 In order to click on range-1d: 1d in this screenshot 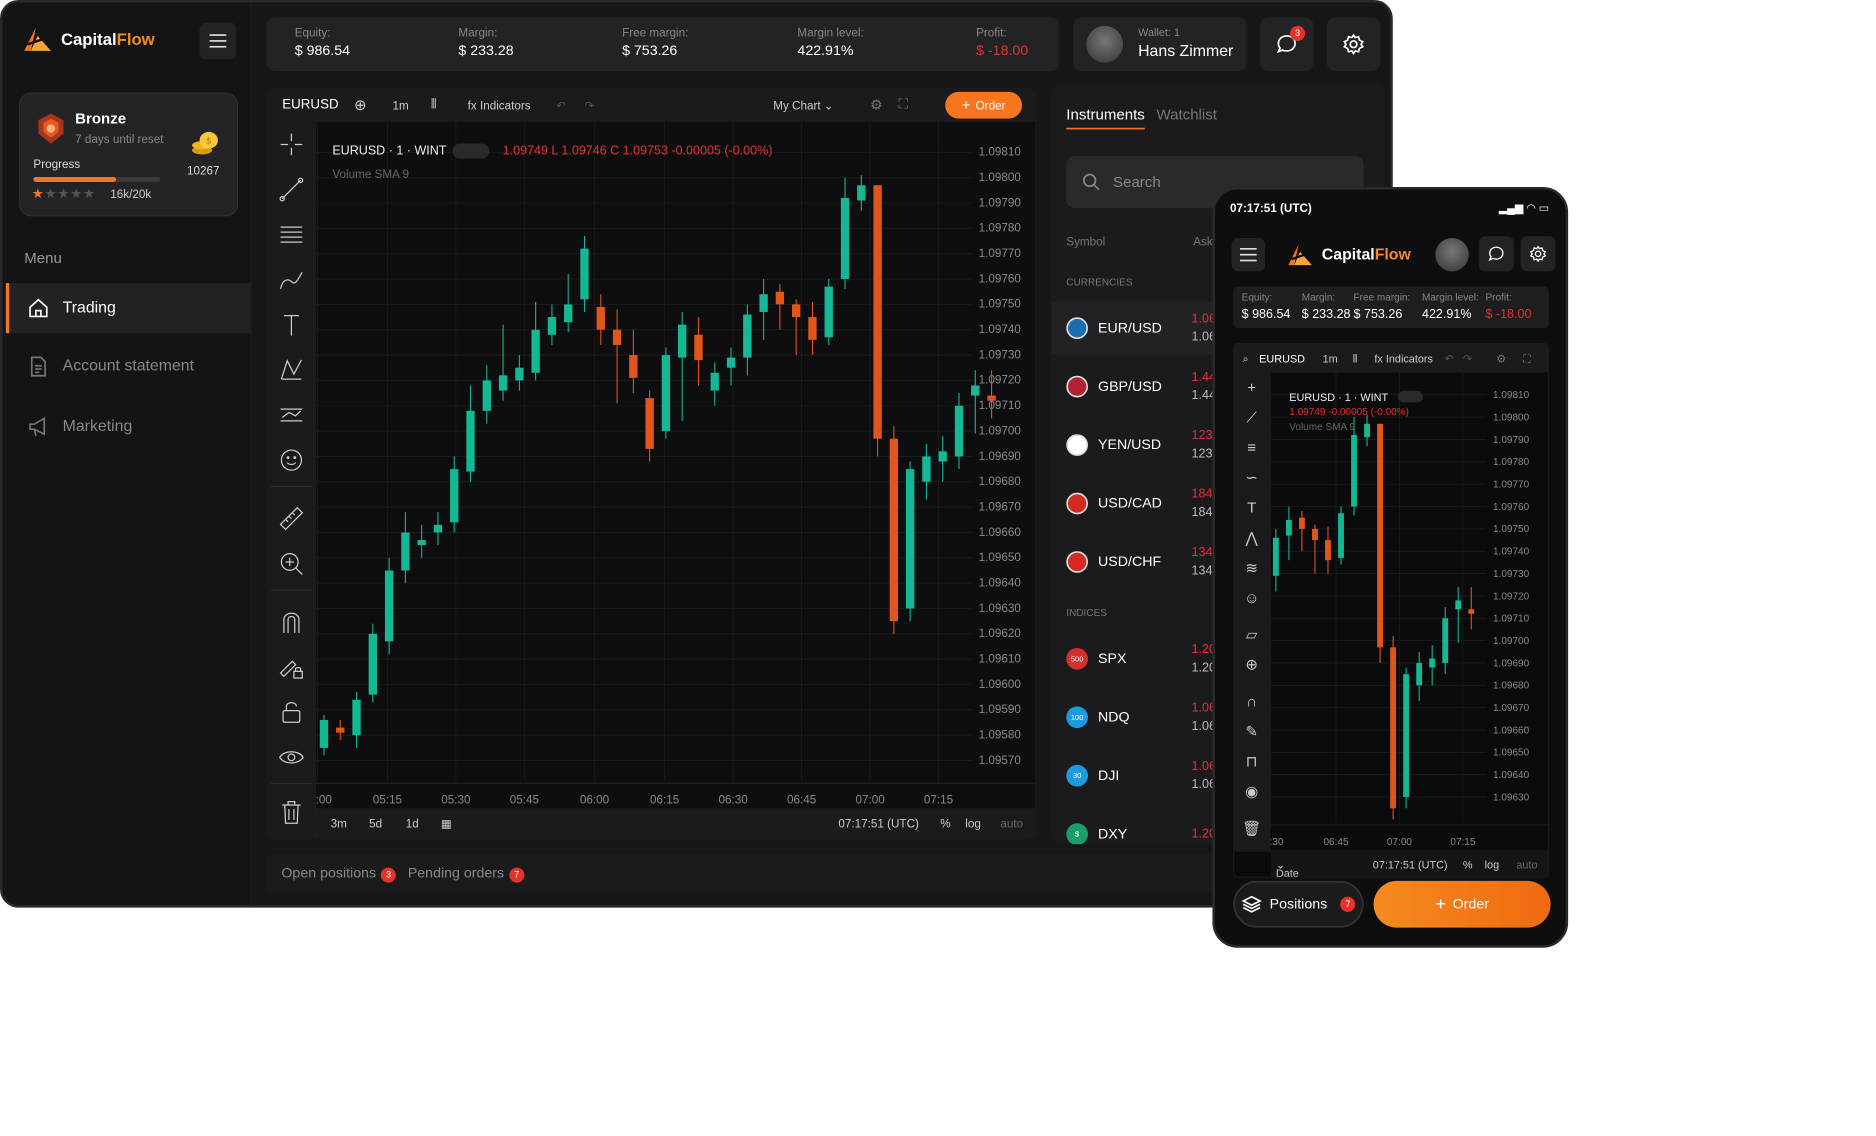, I will do `click(412, 823)`.